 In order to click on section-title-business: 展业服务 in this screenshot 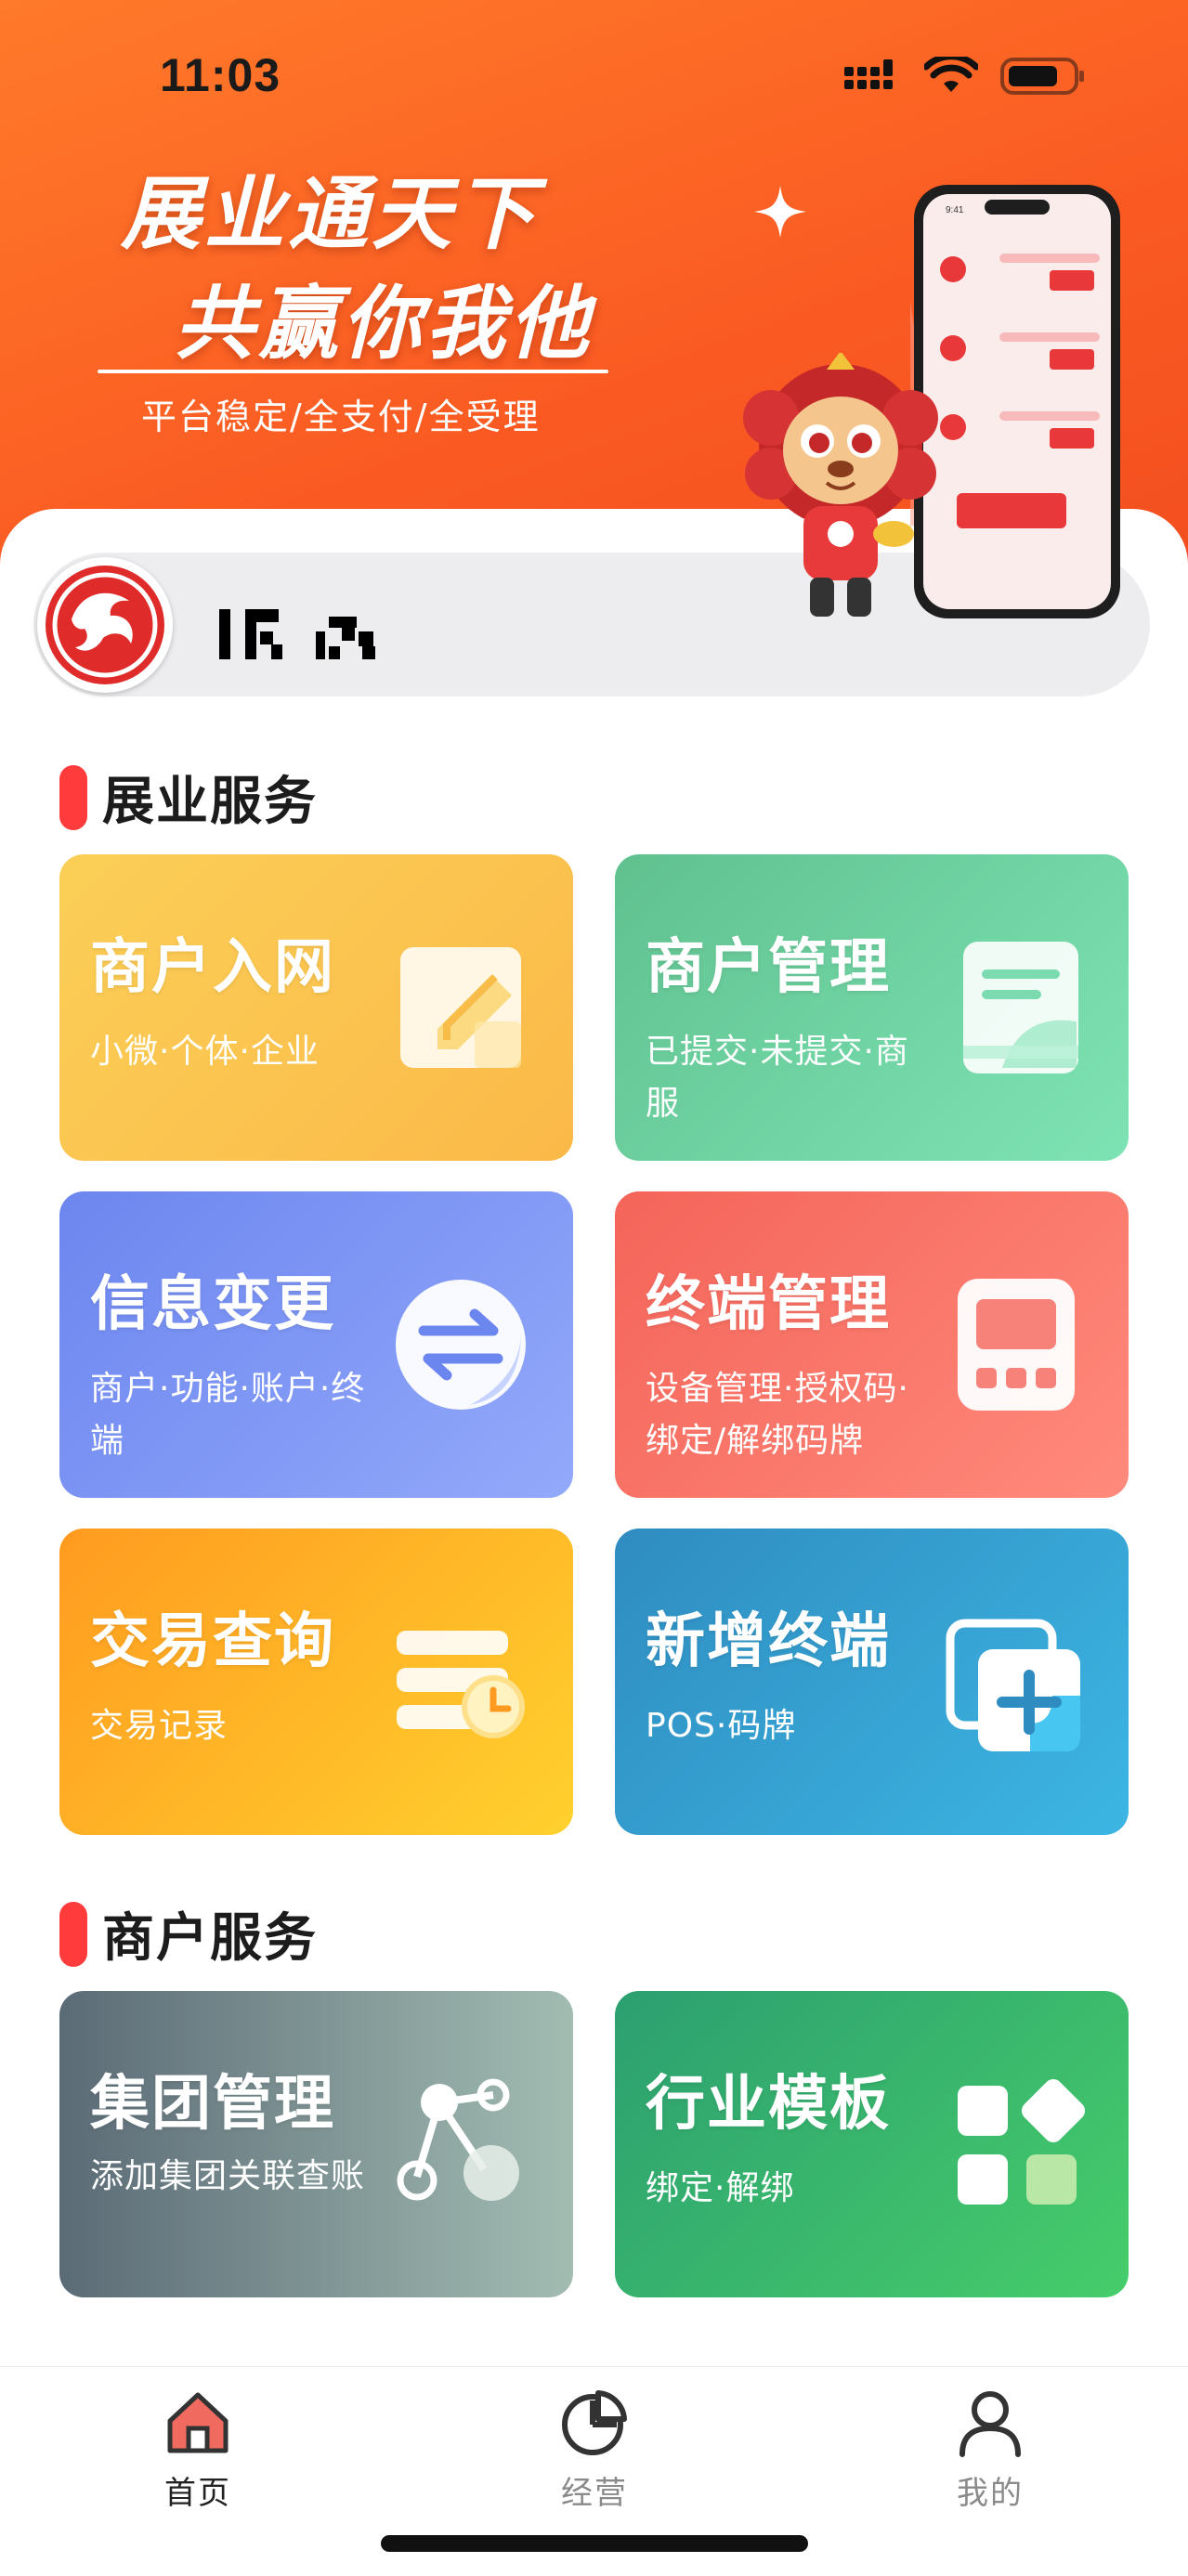, I will do `click(188, 797)`.